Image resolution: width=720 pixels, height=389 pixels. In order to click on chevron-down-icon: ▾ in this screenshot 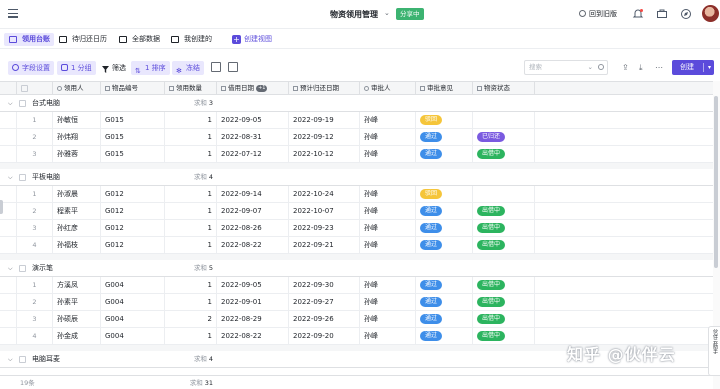, I will do `click(709, 67)`.